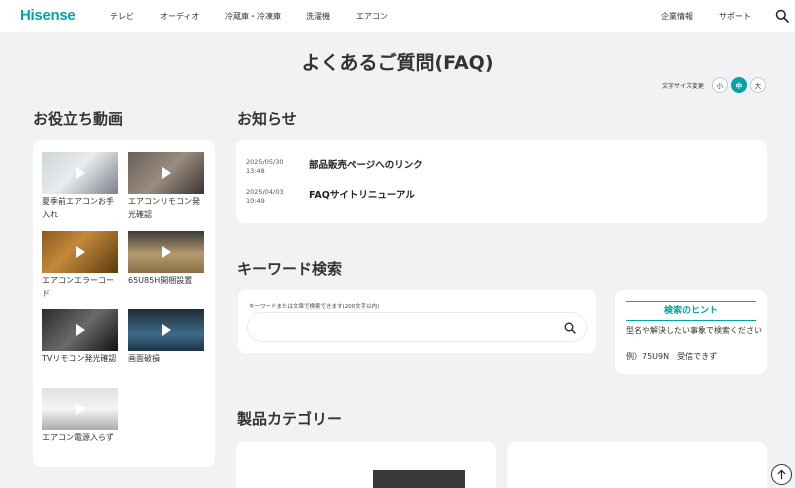 The width and height of the screenshot is (795, 488). Describe the element at coordinates (314, 307) in the screenshot. I see `keyword-search-label: キーワードまたは文章で検索できます(200文字以内)` at that location.